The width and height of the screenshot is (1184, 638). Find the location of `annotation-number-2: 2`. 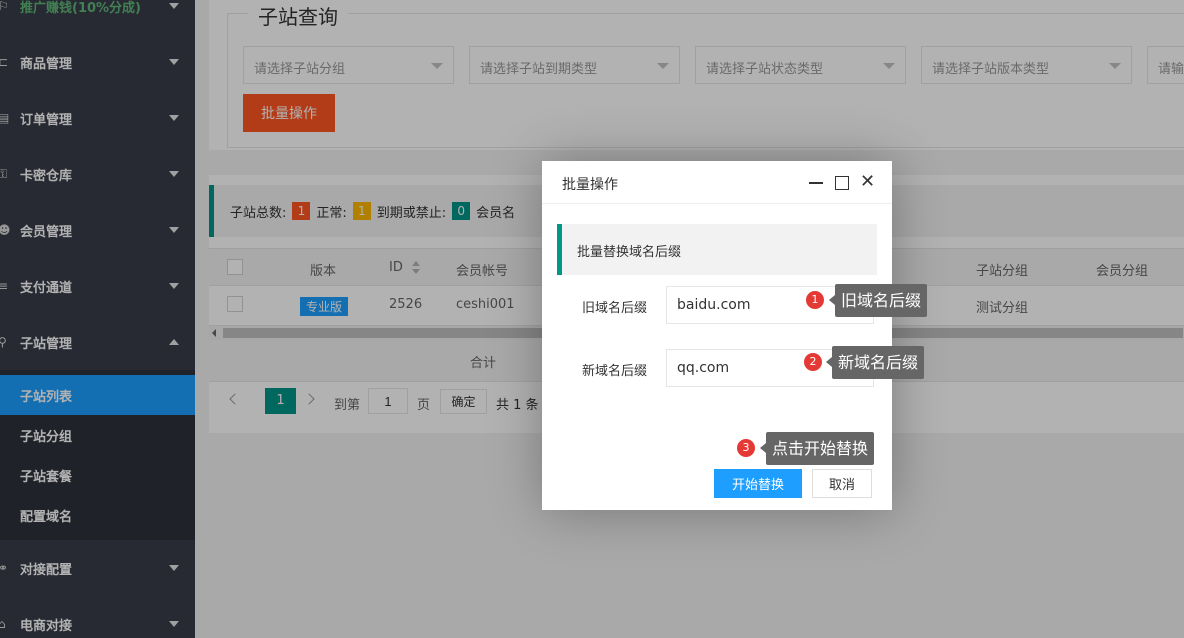

annotation-number-2: 2 is located at coordinates (813, 362).